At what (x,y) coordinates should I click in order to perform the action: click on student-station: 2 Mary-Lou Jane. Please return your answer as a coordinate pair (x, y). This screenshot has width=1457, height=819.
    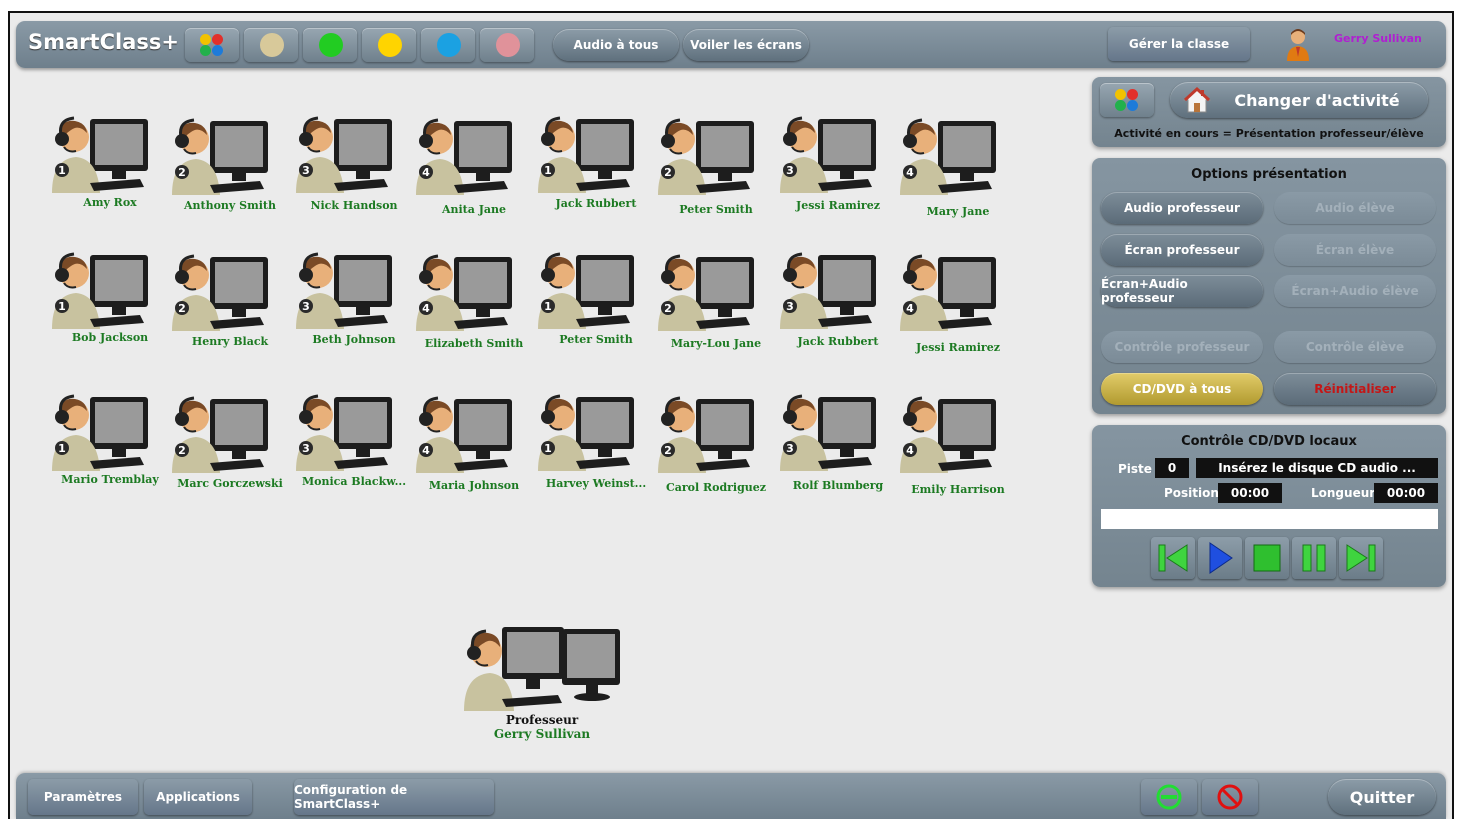
    Looking at the image, I should click on (716, 306).